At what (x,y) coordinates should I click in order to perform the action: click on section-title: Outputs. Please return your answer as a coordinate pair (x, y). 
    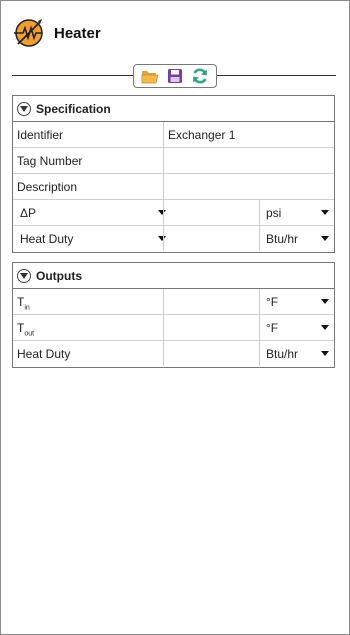
    Looking at the image, I should click on (59, 275).